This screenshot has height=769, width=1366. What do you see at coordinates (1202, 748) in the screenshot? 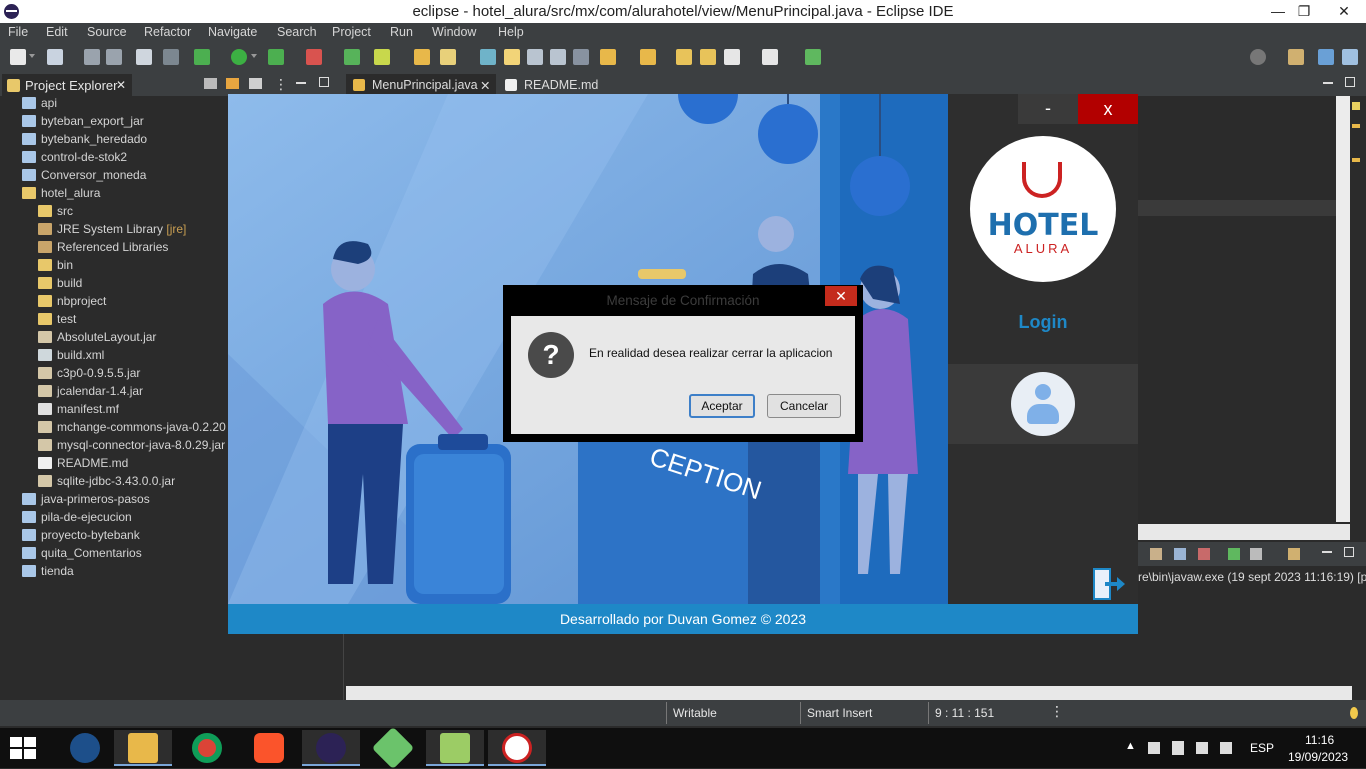
I see `network-icon` at bounding box center [1202, 748].